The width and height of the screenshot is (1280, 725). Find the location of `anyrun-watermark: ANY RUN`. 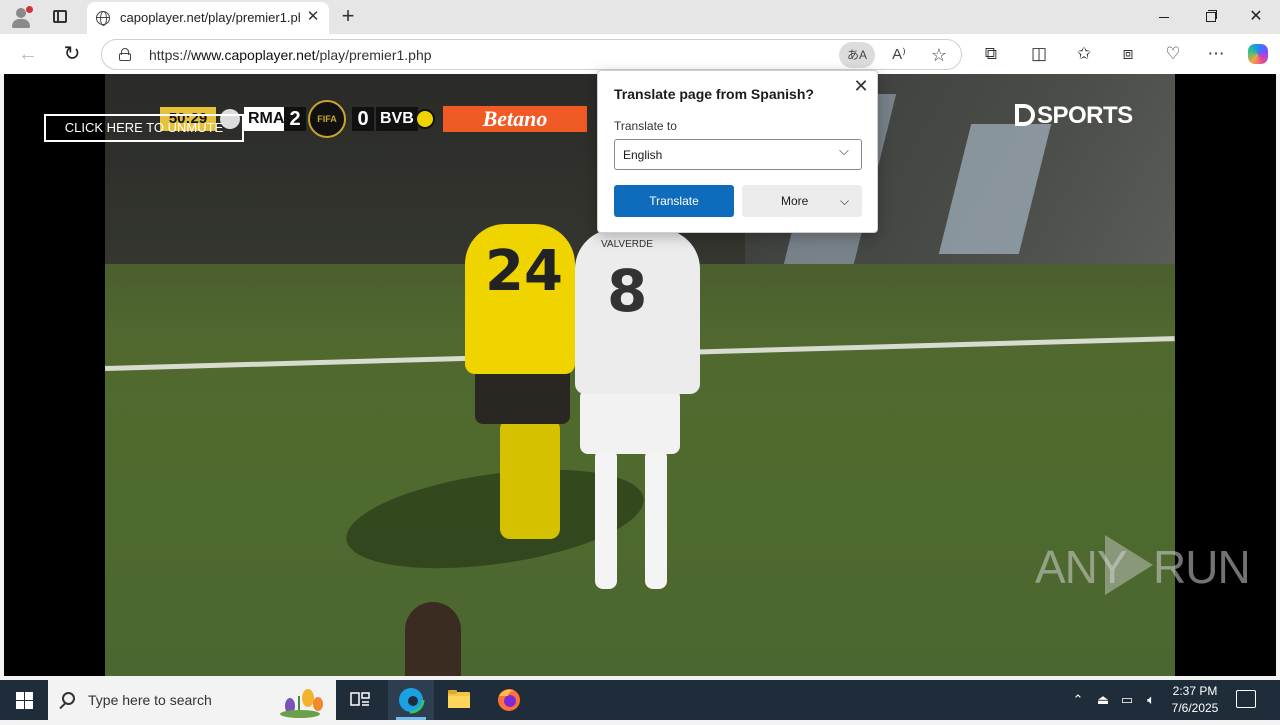

anyrun-watermark: ANY RUN is located at coordinates (1143, 565).